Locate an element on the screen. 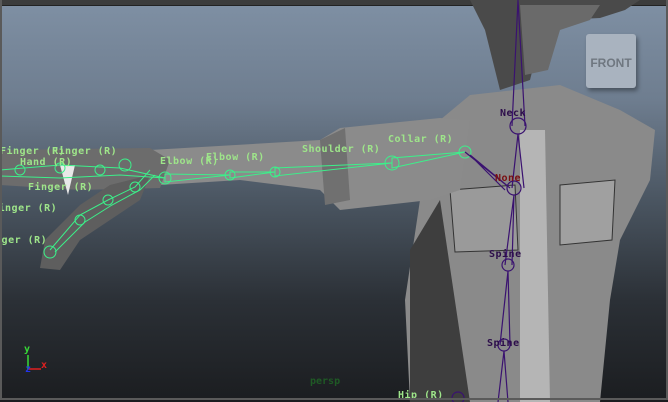  joint-label-elbow: Elbow (R) is located at coordinates (235, 157).